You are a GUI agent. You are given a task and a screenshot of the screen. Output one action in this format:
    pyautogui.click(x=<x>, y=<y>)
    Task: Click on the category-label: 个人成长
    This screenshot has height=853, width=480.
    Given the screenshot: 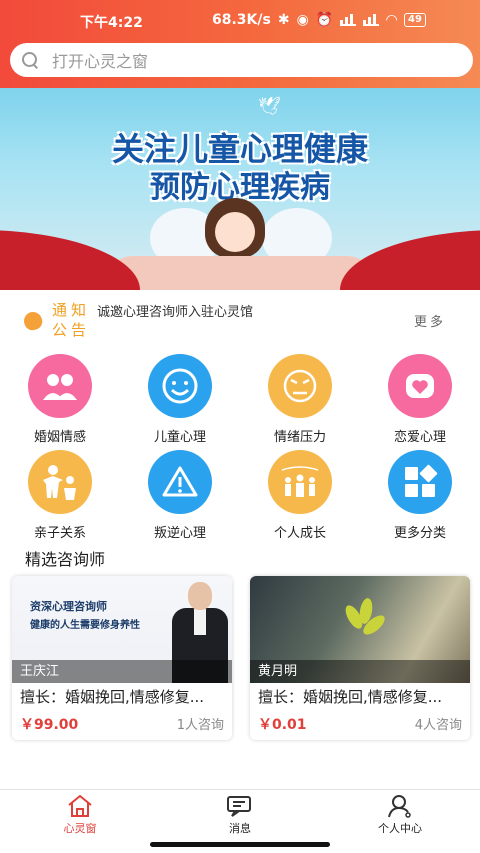 What is the action you would take?
    pyautogui.click(x=299, y=533)
    